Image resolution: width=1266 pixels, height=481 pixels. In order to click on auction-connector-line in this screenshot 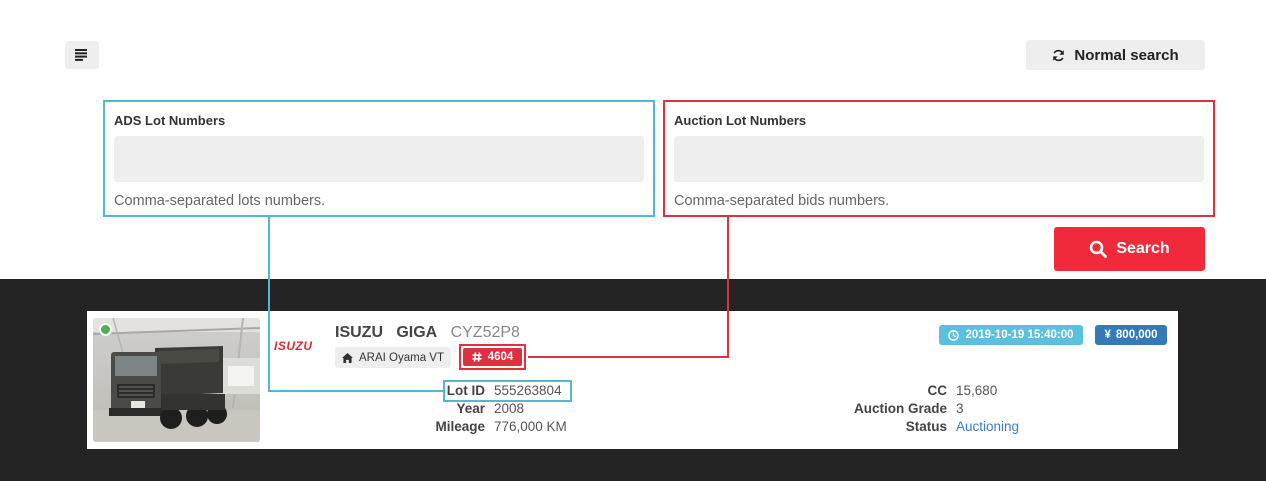, I will do `click(628, 287)`.